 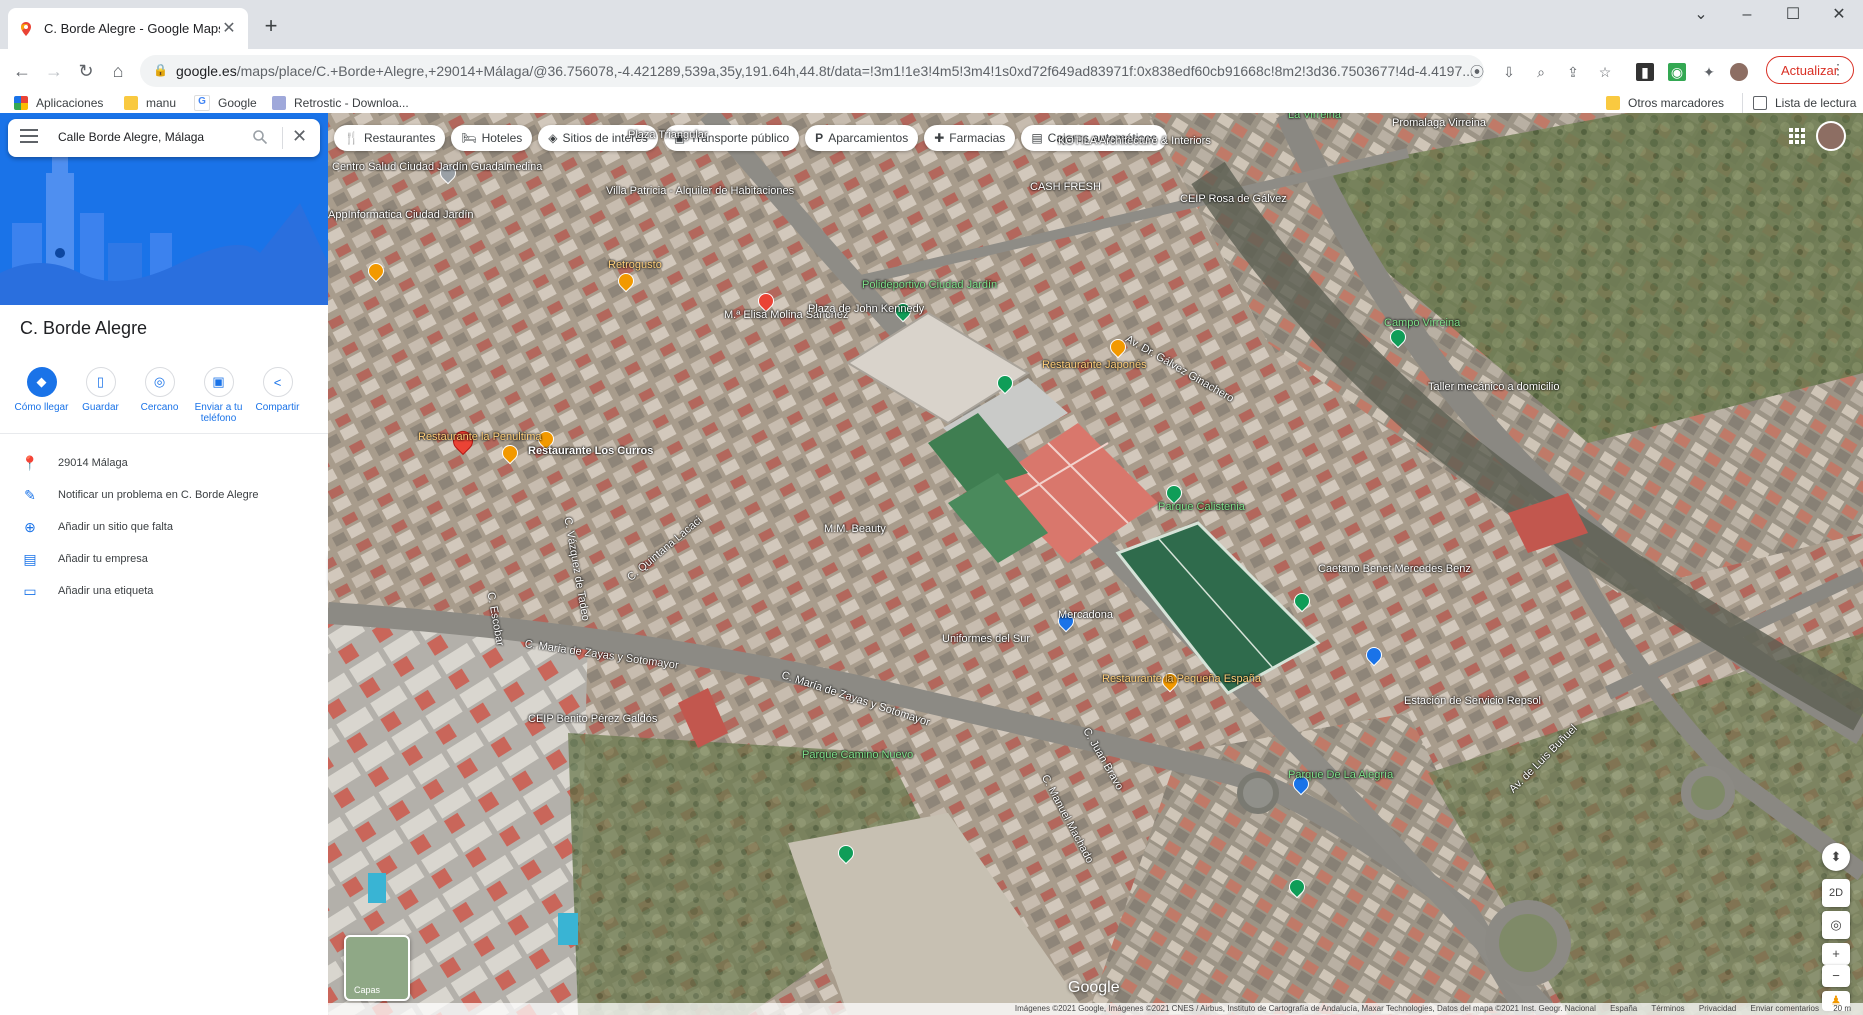 I want to click on minimize-icon: –, so click(x=1747, y=15).